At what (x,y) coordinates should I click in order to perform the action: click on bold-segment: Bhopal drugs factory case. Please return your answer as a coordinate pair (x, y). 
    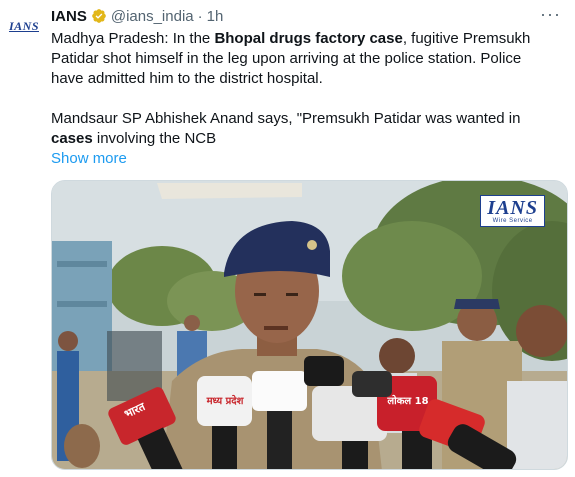
    Looking at the image, I should click on (308, 38).